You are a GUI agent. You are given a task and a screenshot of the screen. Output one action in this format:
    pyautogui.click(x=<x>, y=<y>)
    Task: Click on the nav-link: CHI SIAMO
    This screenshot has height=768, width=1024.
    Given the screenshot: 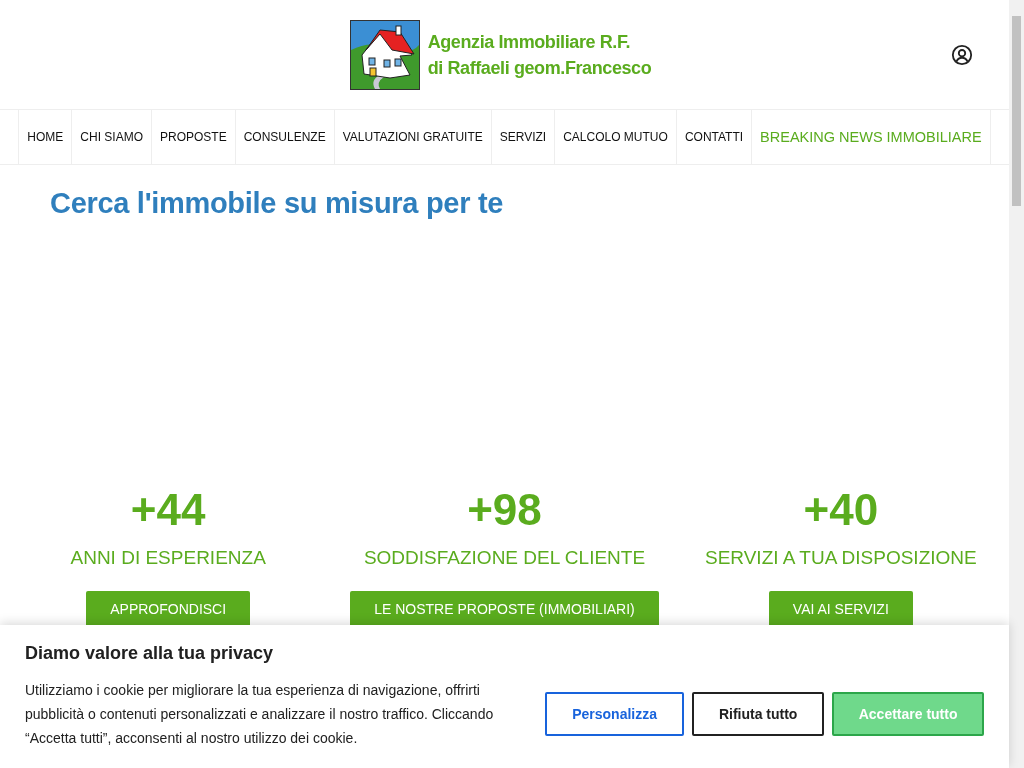 What is the action you would take?
    pyautogui.click(x=111, y=137)
    